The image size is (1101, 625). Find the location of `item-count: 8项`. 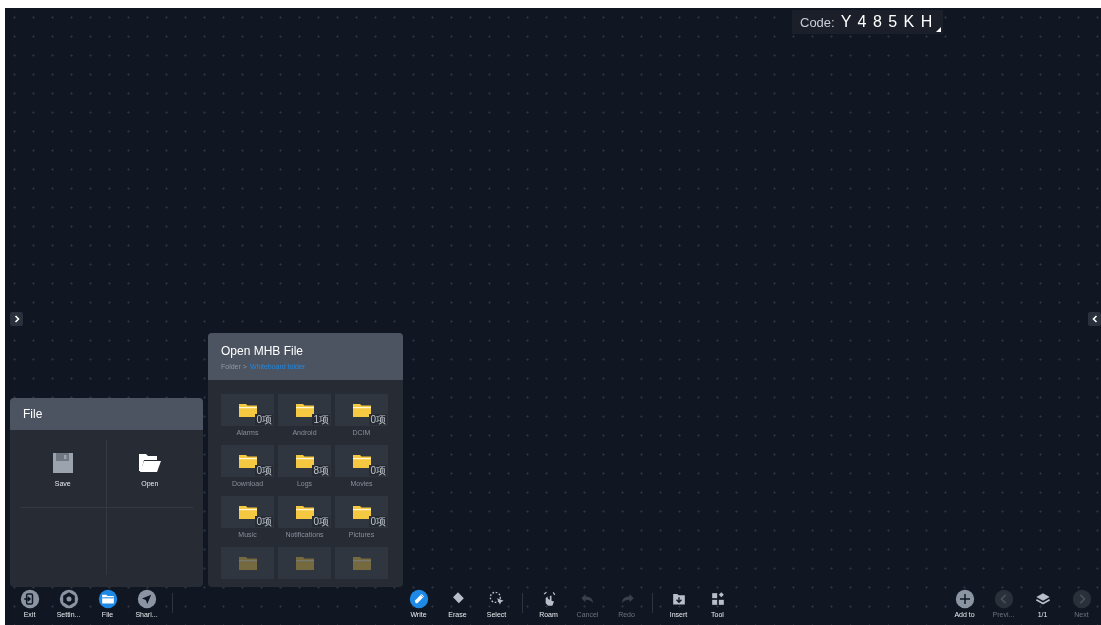

item-count: 8项 is located at coordinates (321, 470).